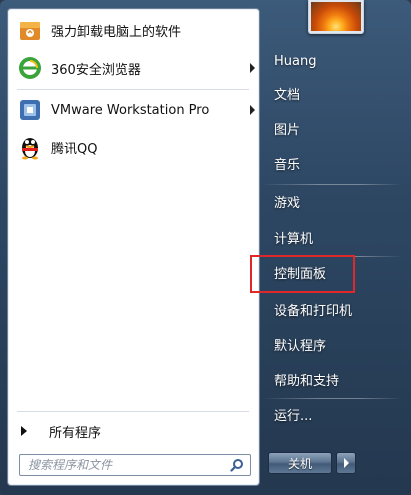  I want to click on qq-penguin-icon, so click(30, 147).